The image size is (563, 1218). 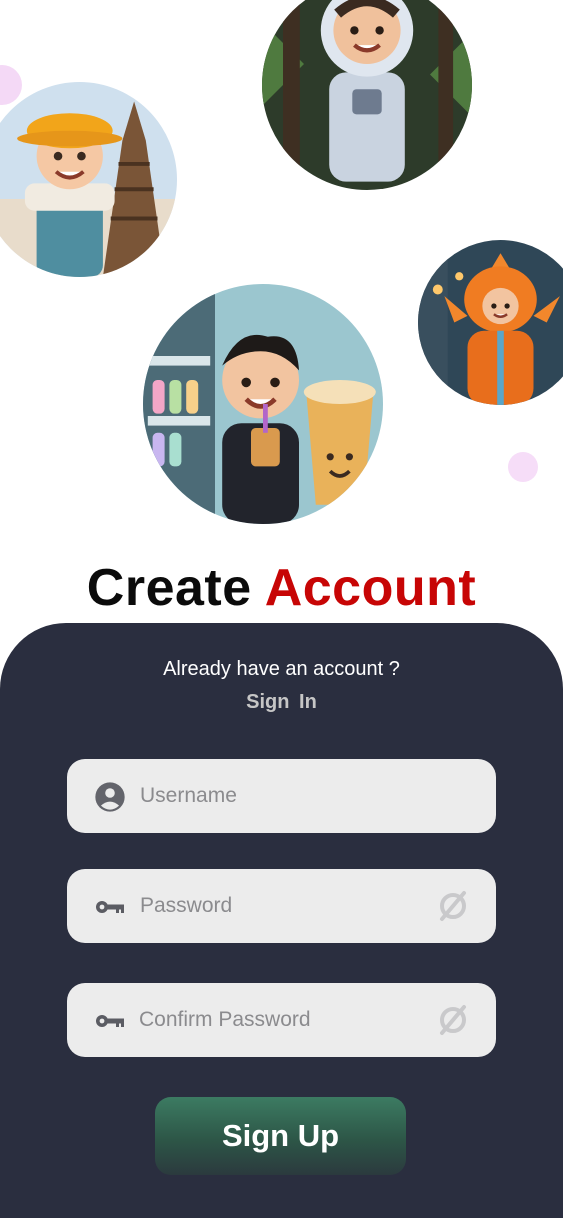 I want to click on avatar-fish-costume-boy, so click(x=490, y=322).